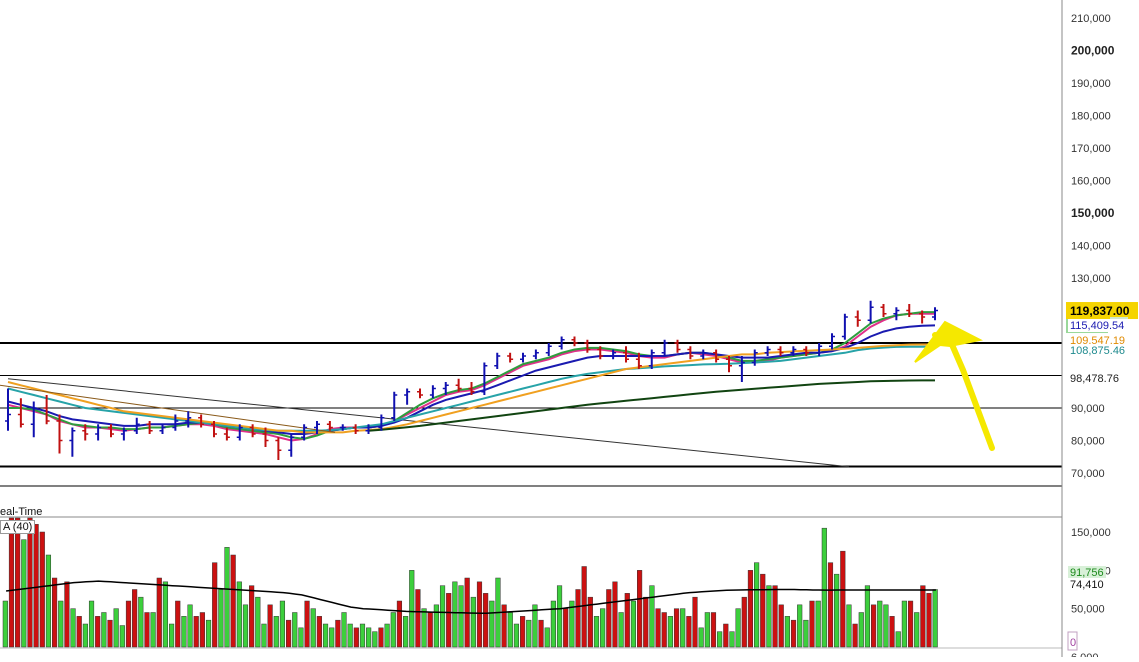 Image resolution: width=1139 pixels, height=662 pixels. What do you see at coordinates (1088, 610) in the screenshot?
I see `volume-tick-label: 50,000` at bounding box center [1088, 610].